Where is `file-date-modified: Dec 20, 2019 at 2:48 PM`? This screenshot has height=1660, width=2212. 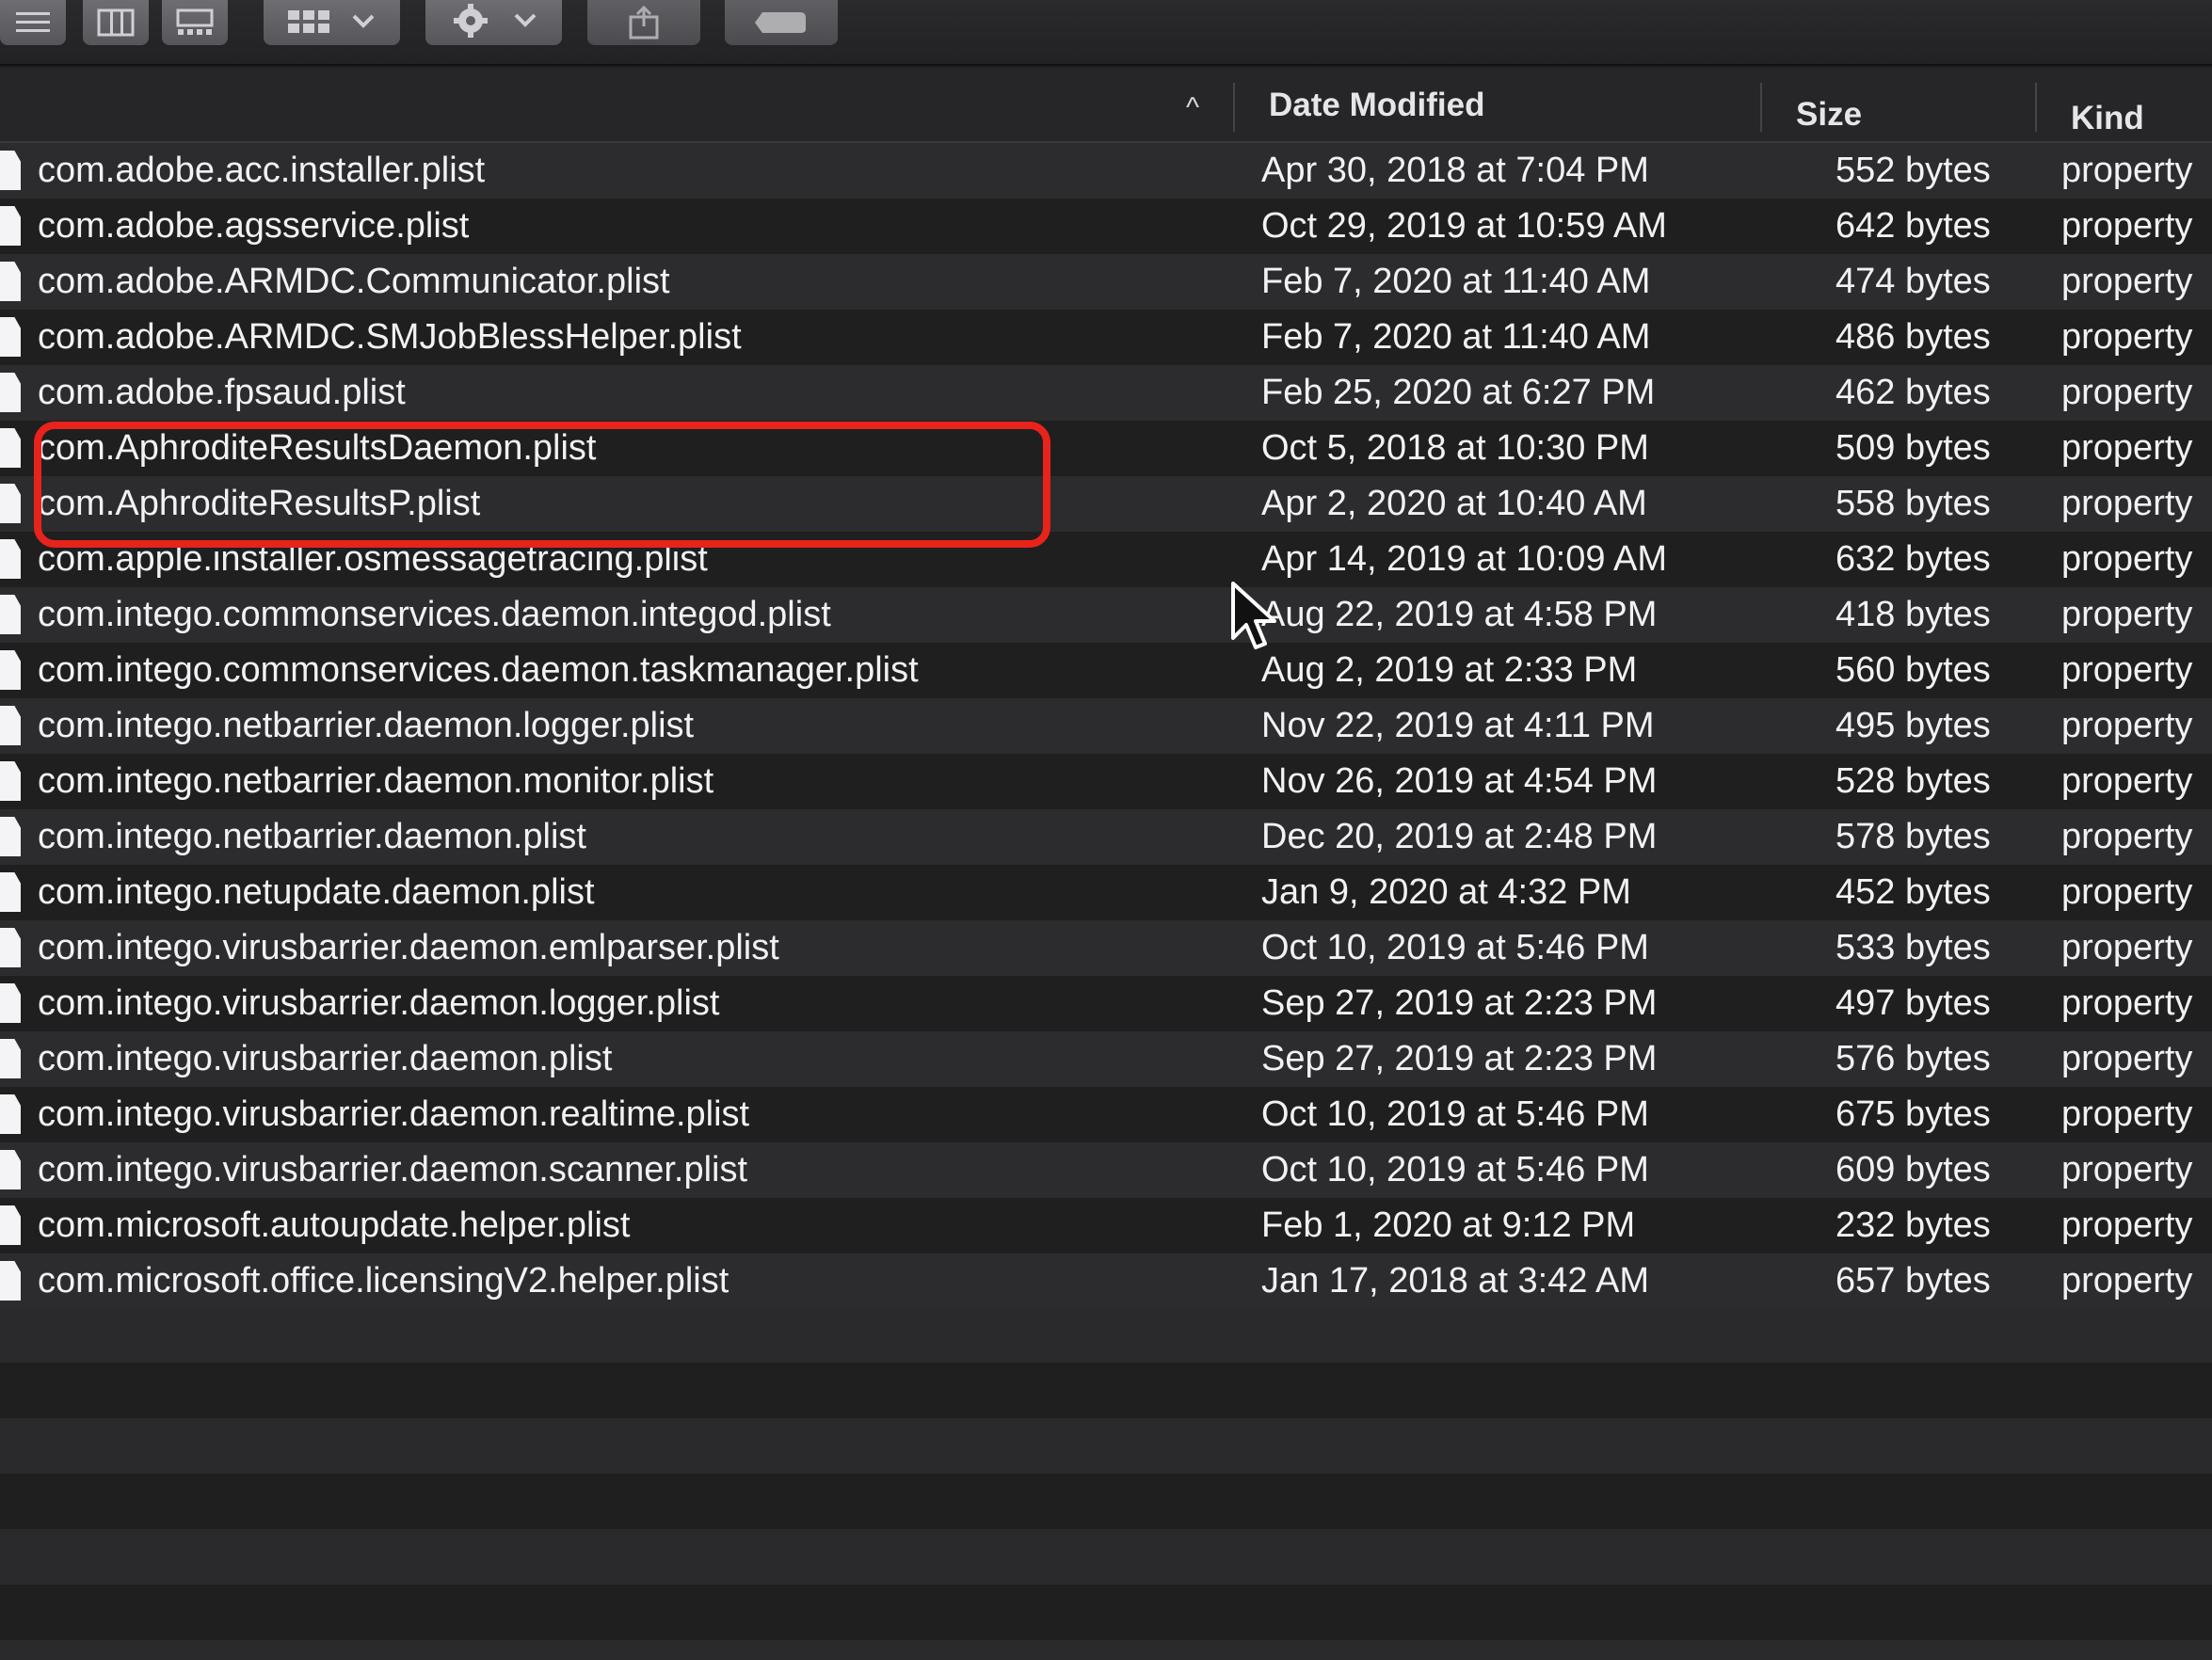
file-date-modified: Dec 20, 2019 at 2:48 PM is located at coordinates (1459, 836).